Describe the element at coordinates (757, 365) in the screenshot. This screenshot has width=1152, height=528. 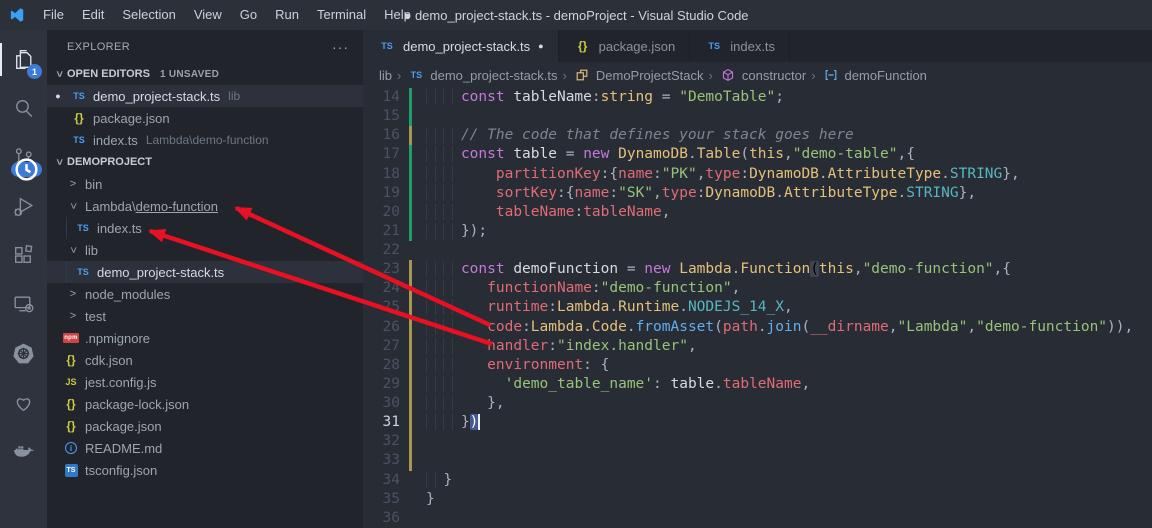
I see `code-line-28: 28 environment: {` at that location.